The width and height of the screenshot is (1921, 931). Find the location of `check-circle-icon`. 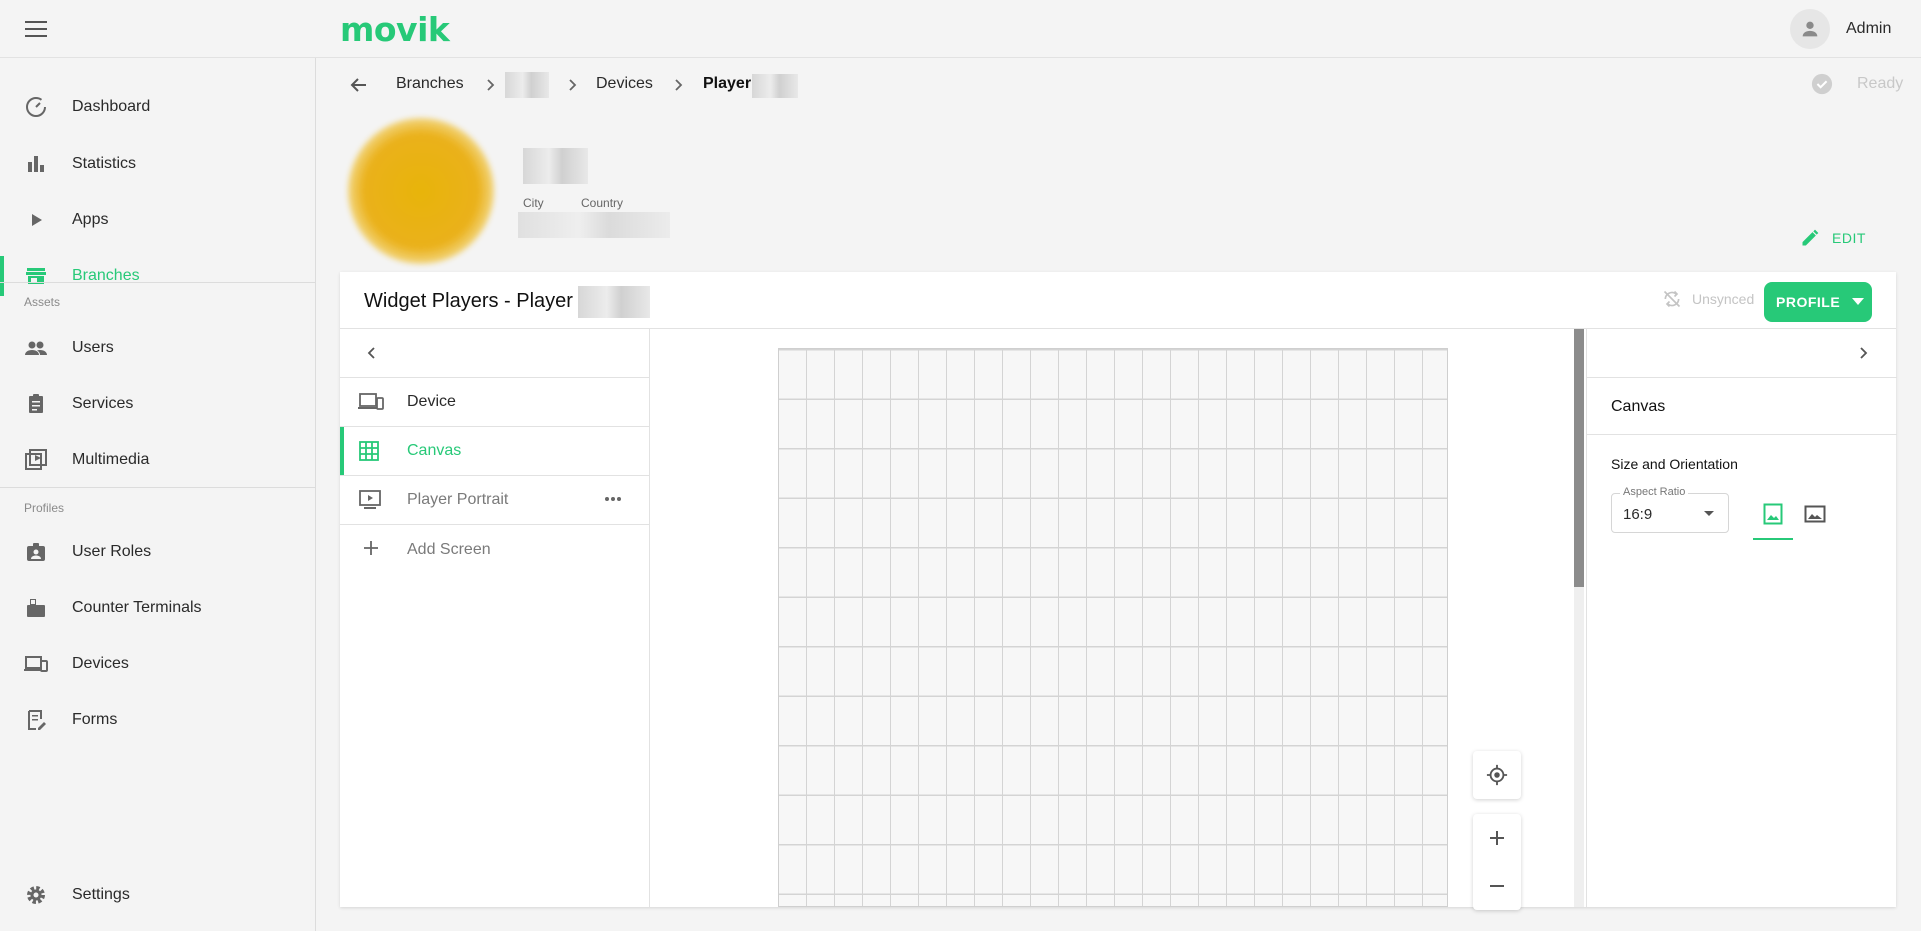

check-circle-icon is located at coordinates (1822, 84).